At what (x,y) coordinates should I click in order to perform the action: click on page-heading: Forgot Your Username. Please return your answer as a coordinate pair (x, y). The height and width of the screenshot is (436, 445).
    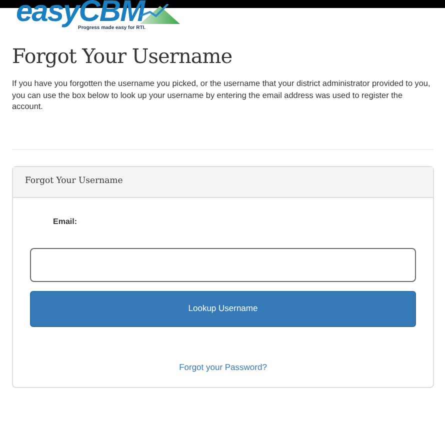
    Looking at the image, I should click on (123, 56).